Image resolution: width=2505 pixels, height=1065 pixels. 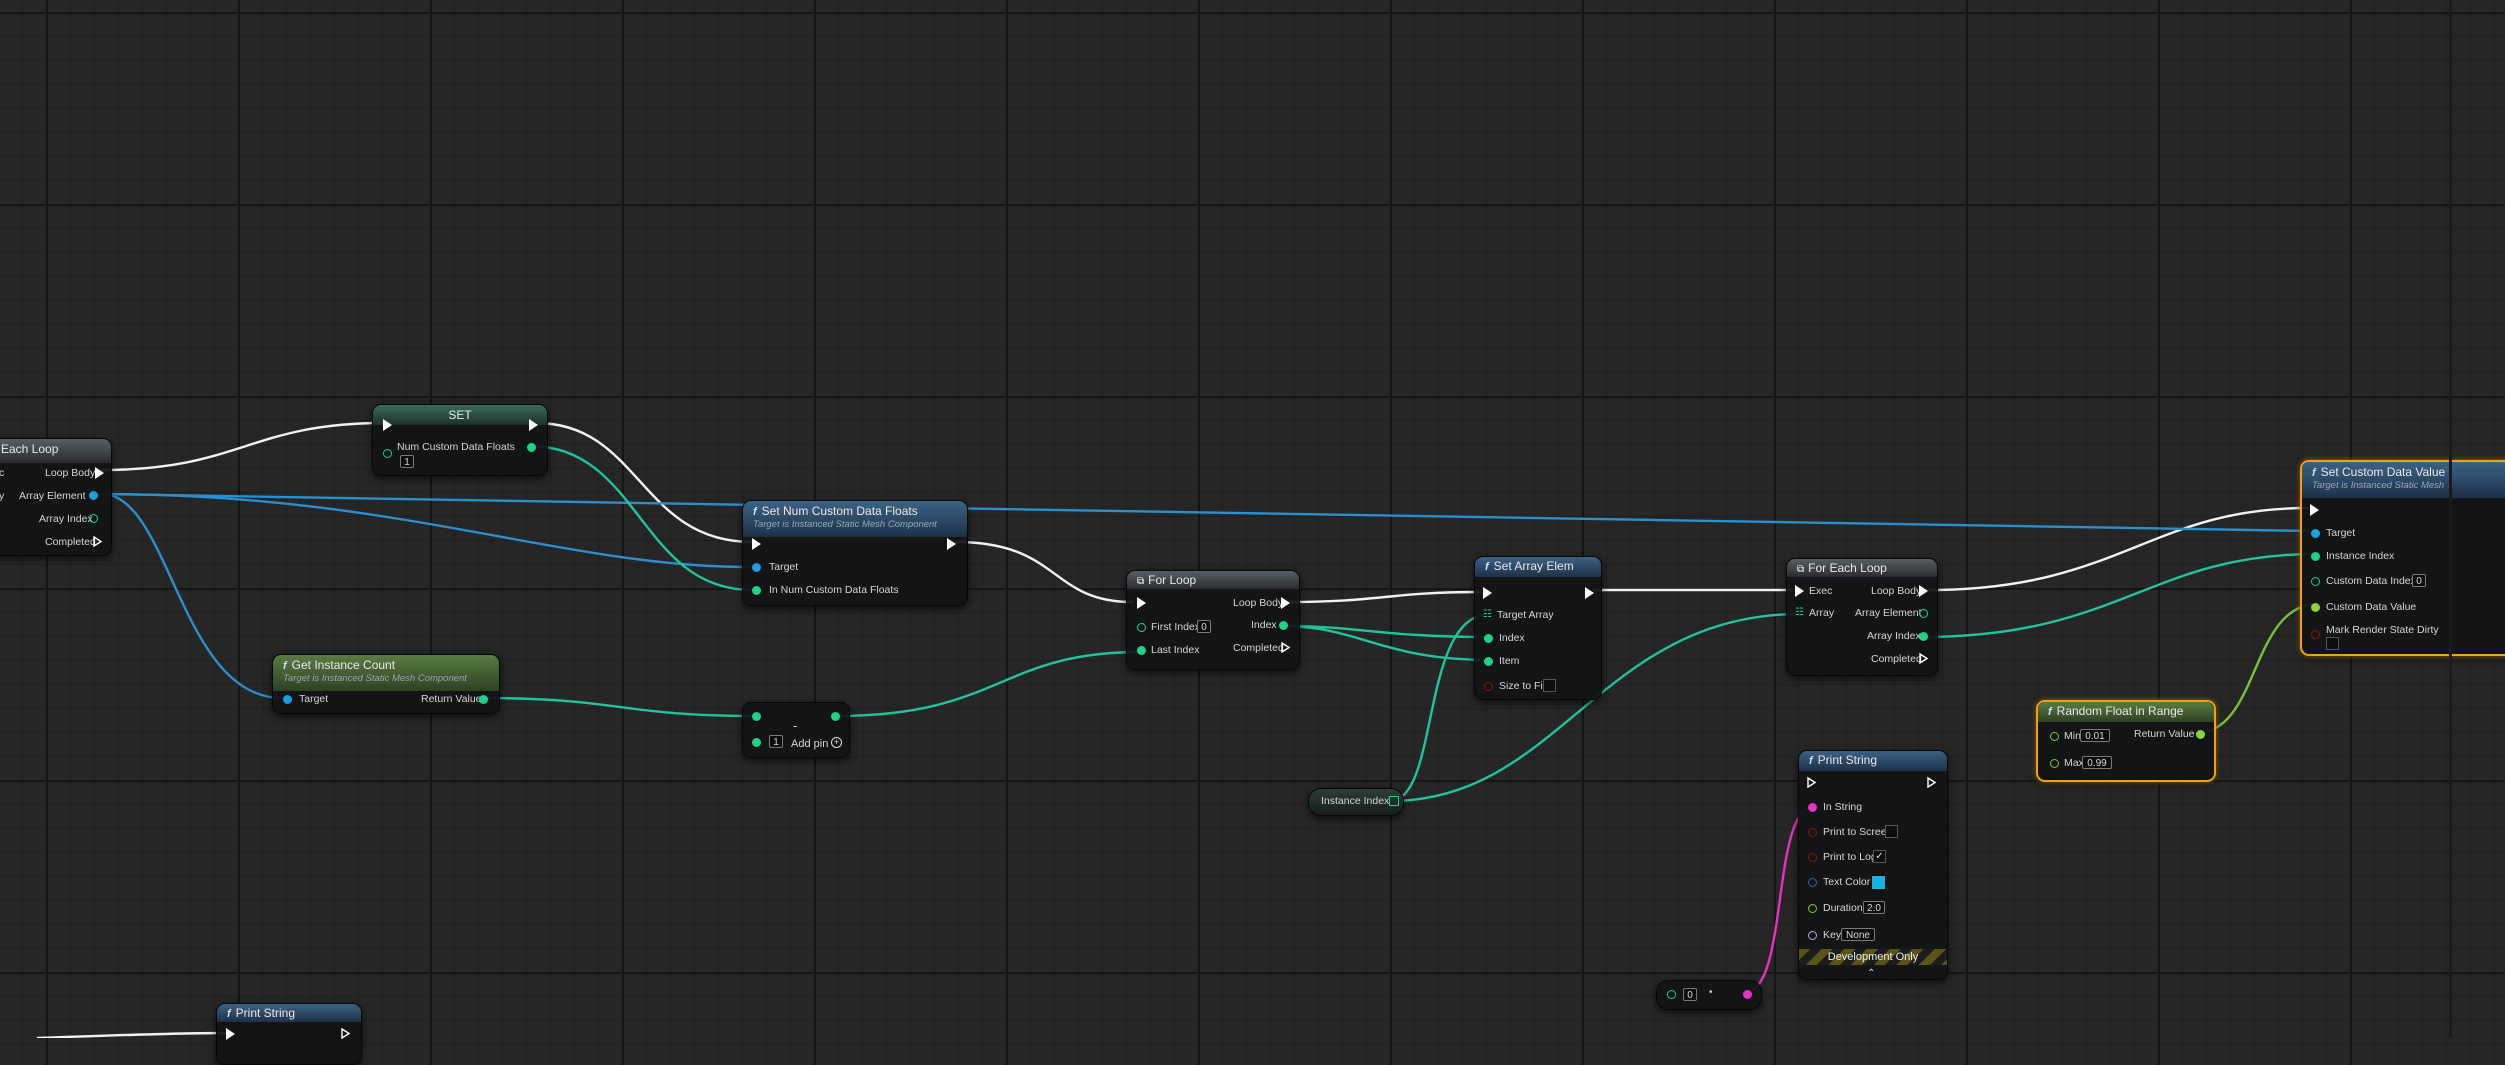 What do you see at coordinates (230, 1034) in the screenshot?
I see `print-bottom-exec-in-pin` at bounding box center [230, 1034].